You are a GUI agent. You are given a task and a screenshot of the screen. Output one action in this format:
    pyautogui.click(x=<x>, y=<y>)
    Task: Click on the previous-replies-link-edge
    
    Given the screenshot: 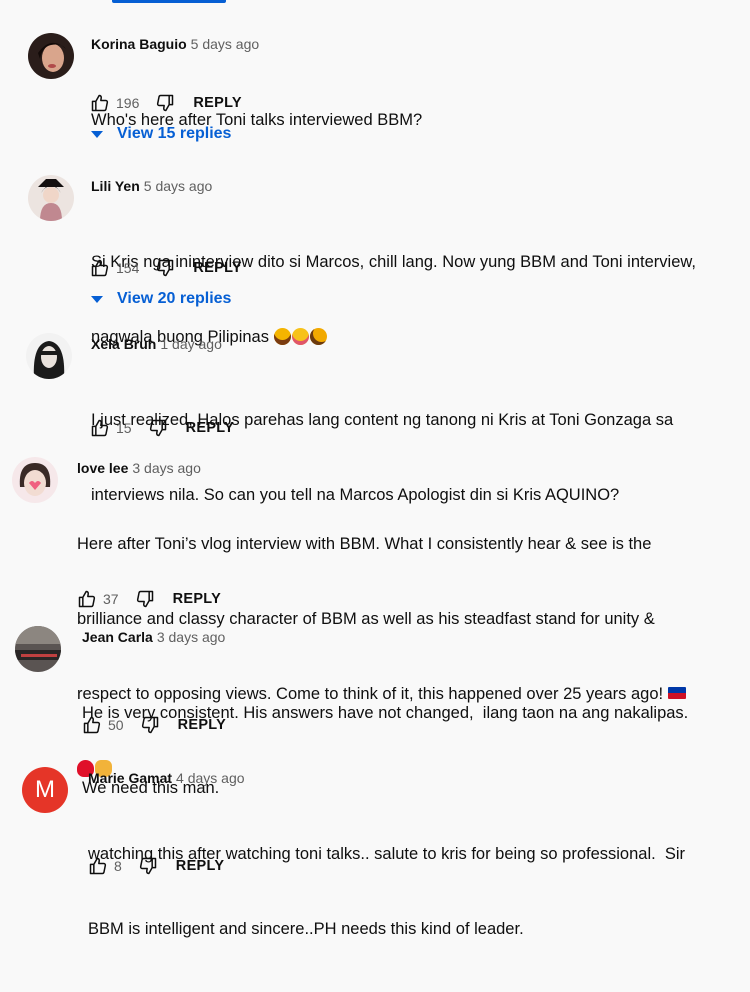 What is the action you would take?
    pyautogui.click(x=169, y=1)
    